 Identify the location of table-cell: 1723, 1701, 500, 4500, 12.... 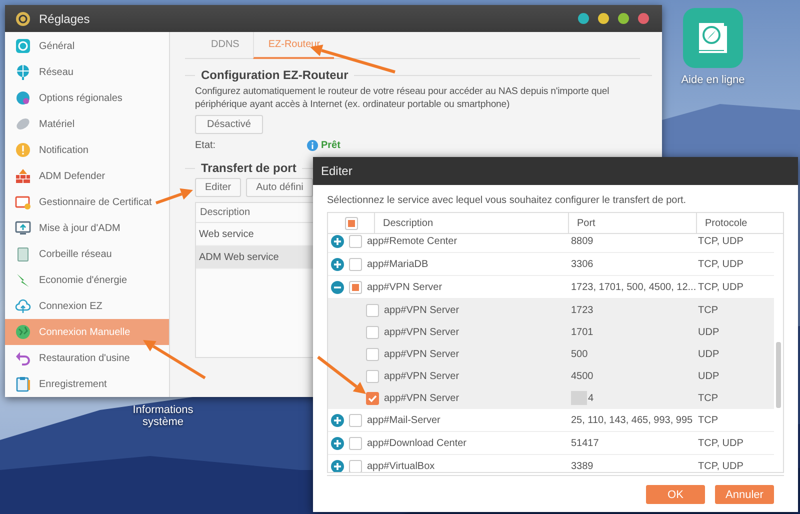
(633, 287).